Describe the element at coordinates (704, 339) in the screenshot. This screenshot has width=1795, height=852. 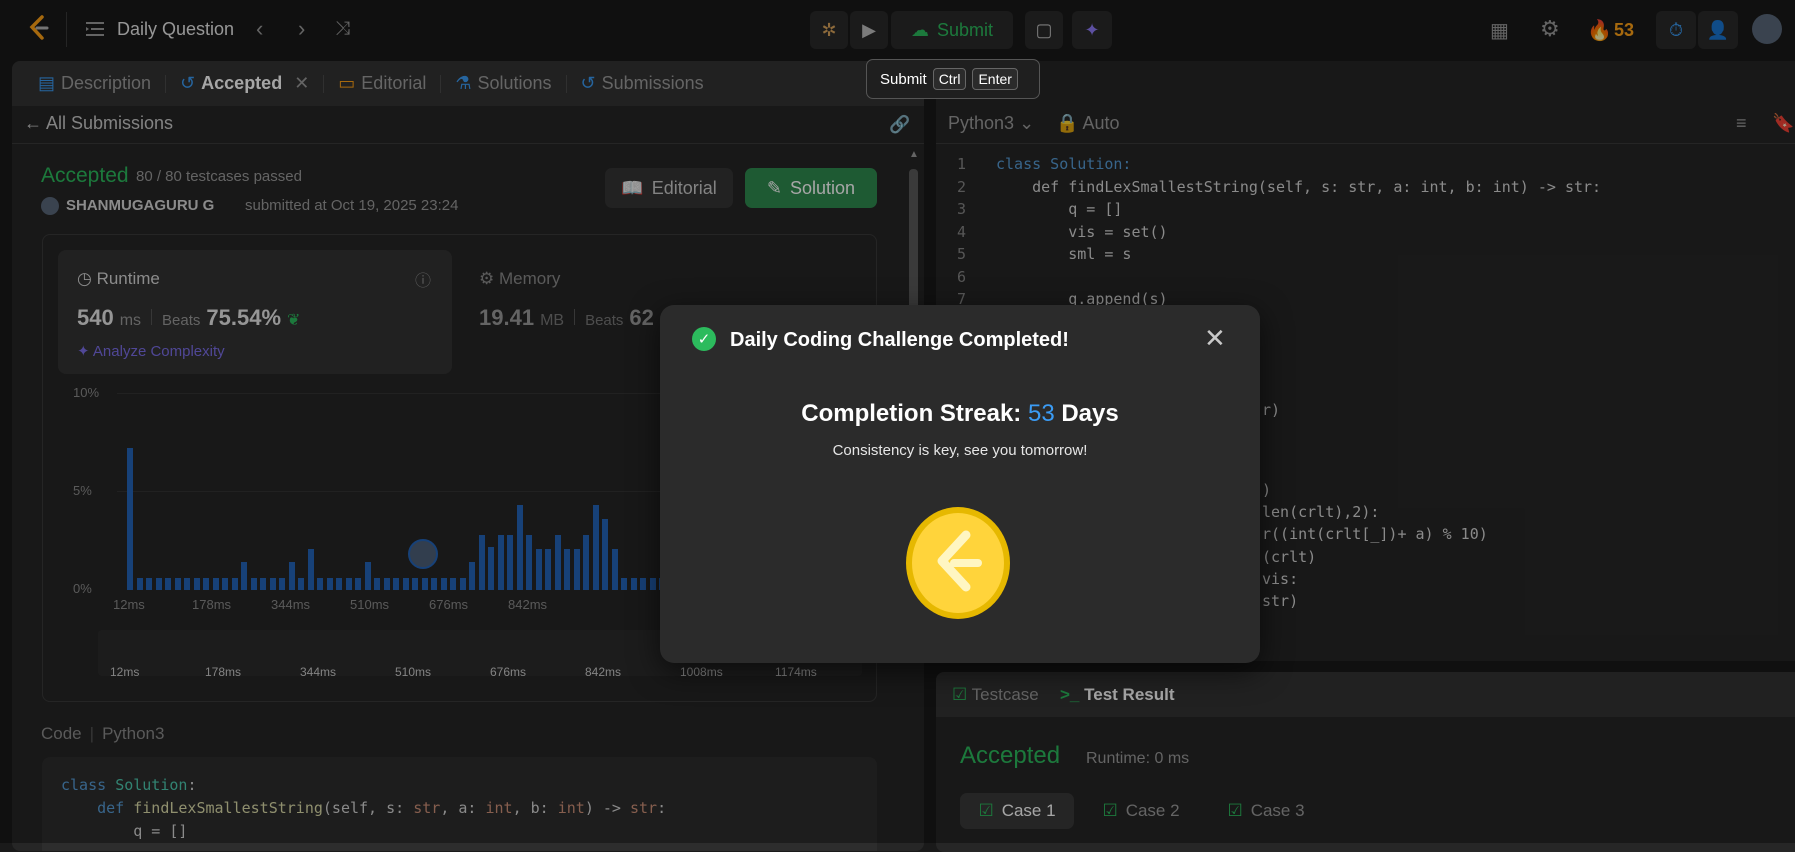
I see `check-circle-icon: ✓` at that location.